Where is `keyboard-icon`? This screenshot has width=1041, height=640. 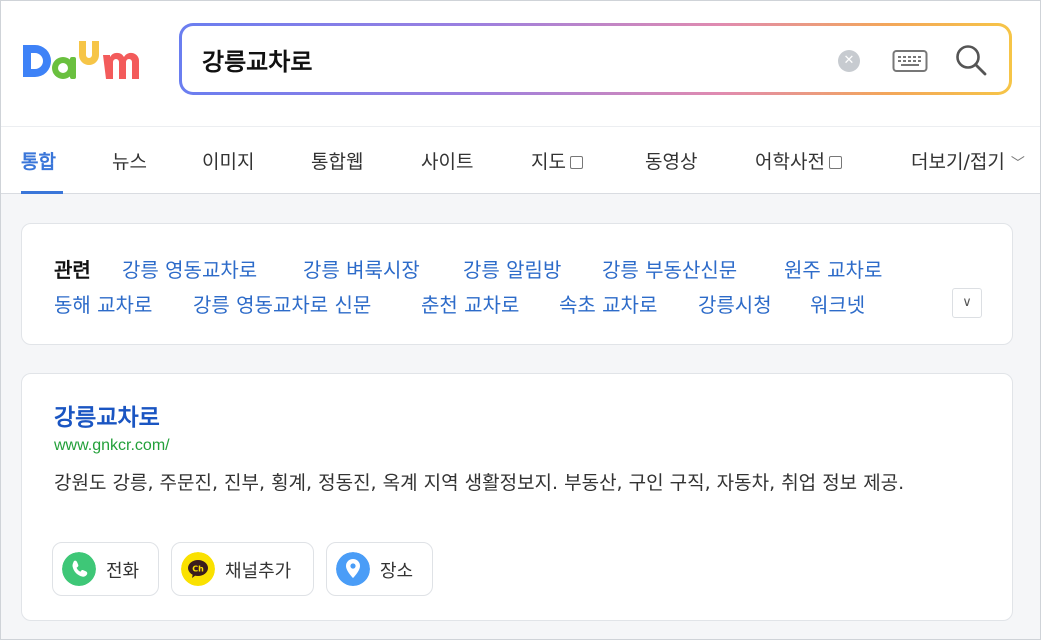 keyboard-icon is located at coordinates (910, 61).